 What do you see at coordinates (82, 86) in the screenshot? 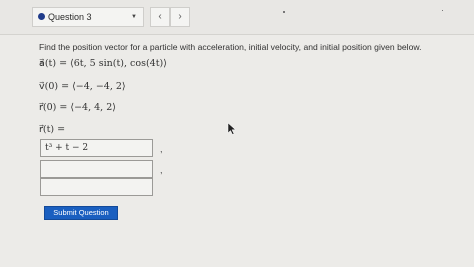
I see `initial-velocity-equation: v⃗(0) = ⟨−4, −4, 2⟩` at bounding box center [82, 86].